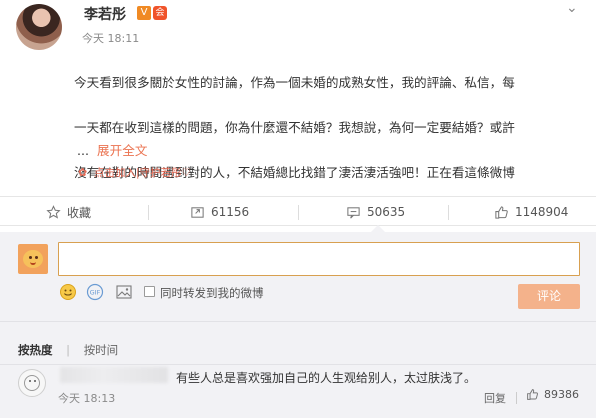 The height and width of the screenshot is (418, 596). I want to click on forward-icon, so click(197, 212).